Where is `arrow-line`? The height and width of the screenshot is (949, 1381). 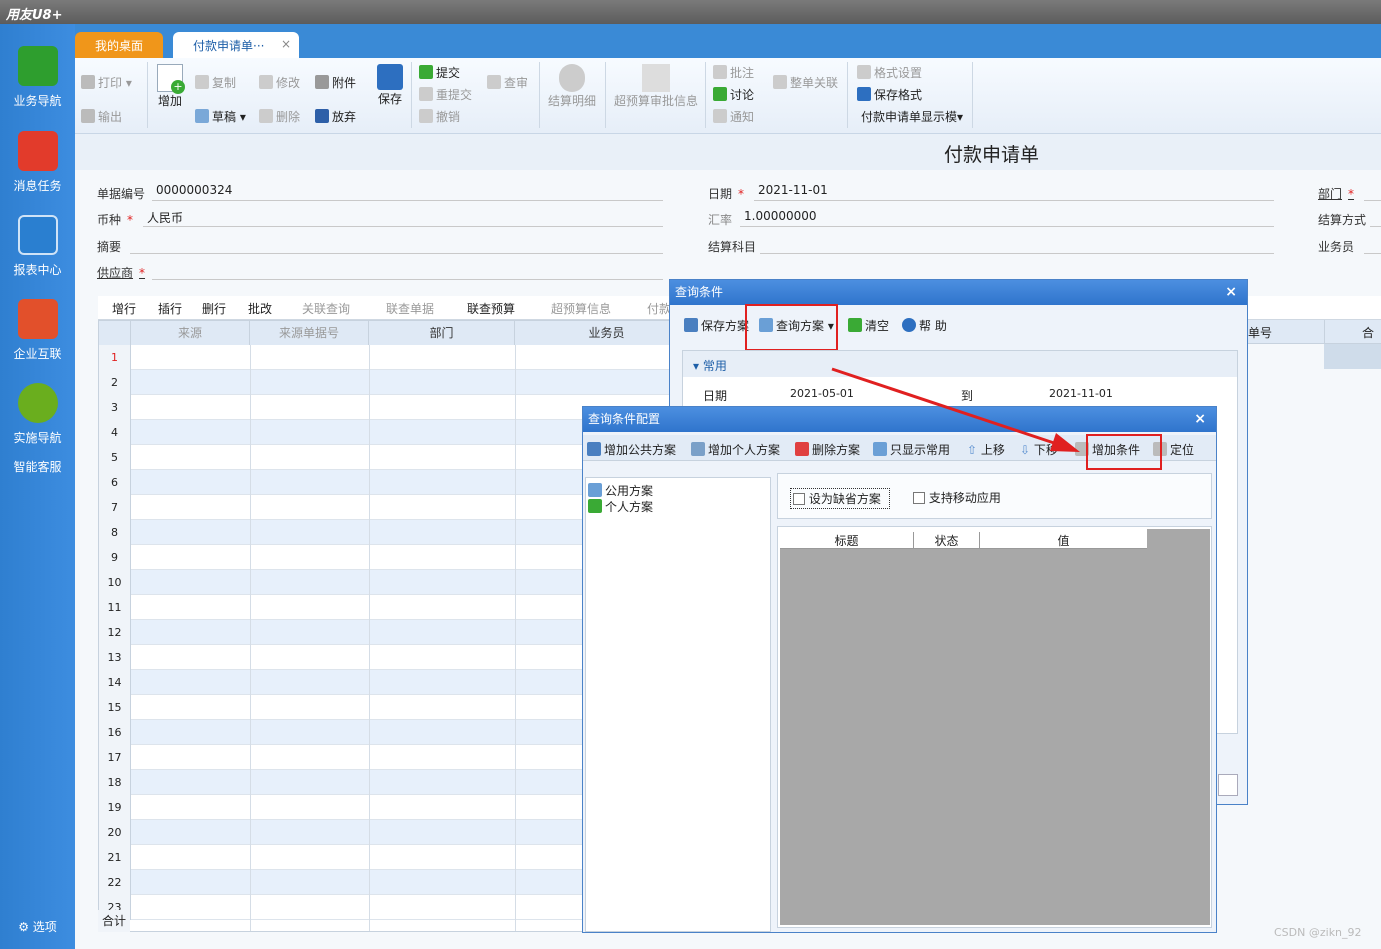
arrow-line is located at coordinates (949, 408).